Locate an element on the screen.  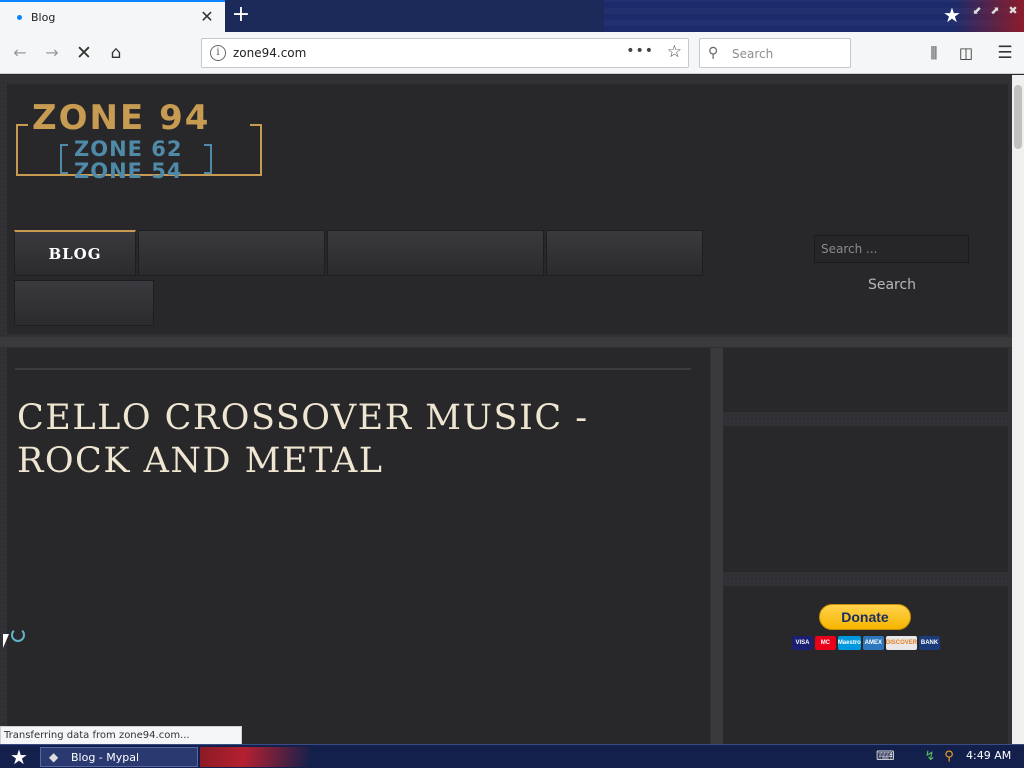
payment-cards: VISA MC Maestro AMEX DISCOVER BANK is located at coordinates (866, 644).